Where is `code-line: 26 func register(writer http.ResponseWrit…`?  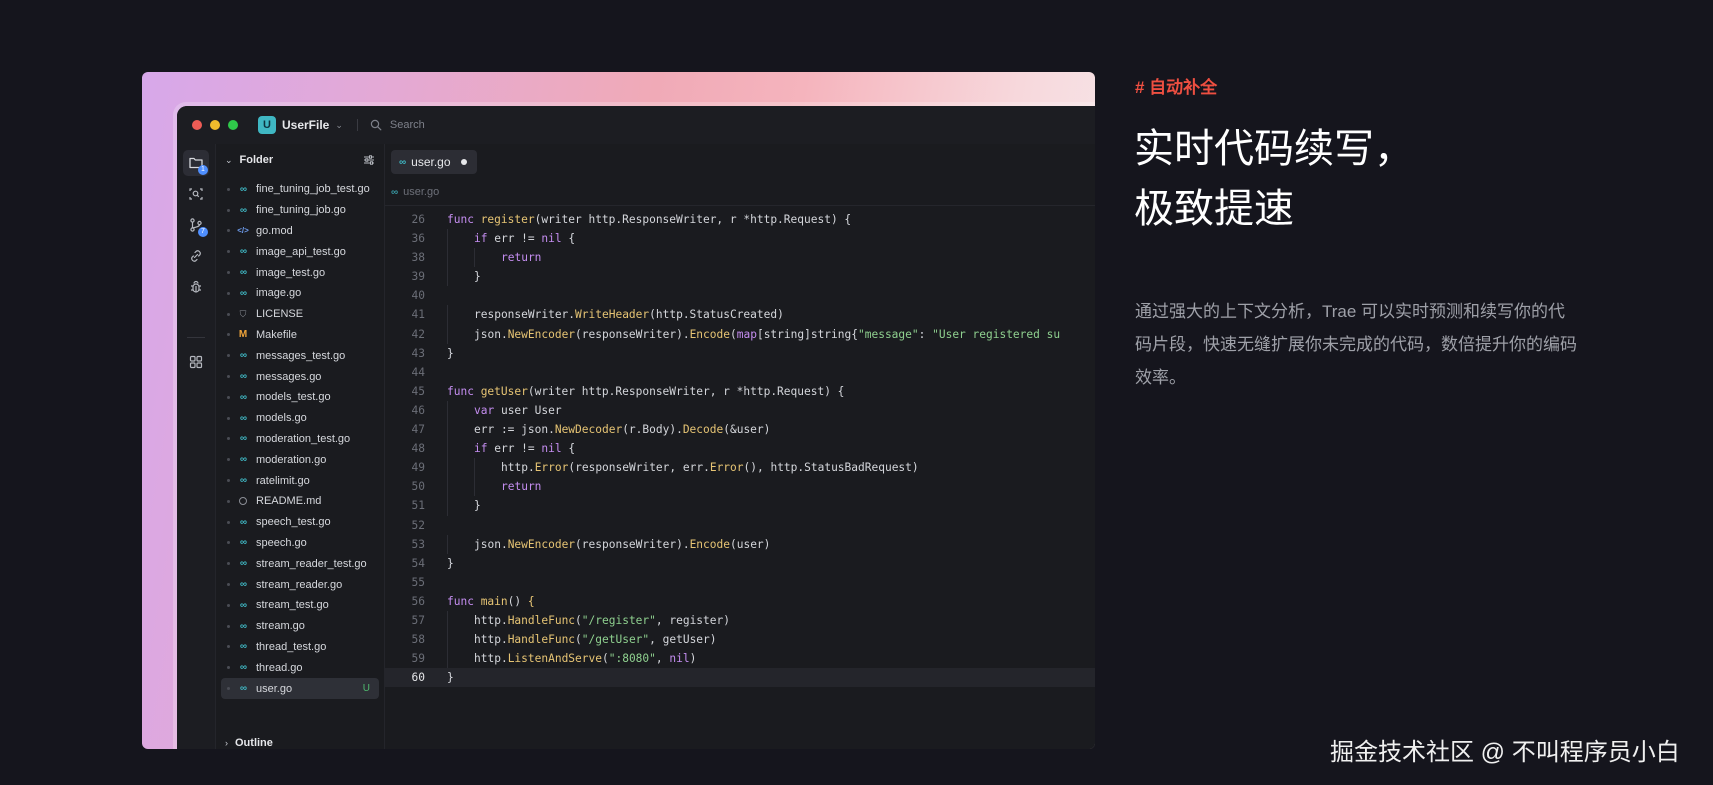
code-line: 26 func register(writer http.ResponseWrit… is located at coordinates (740, 219).